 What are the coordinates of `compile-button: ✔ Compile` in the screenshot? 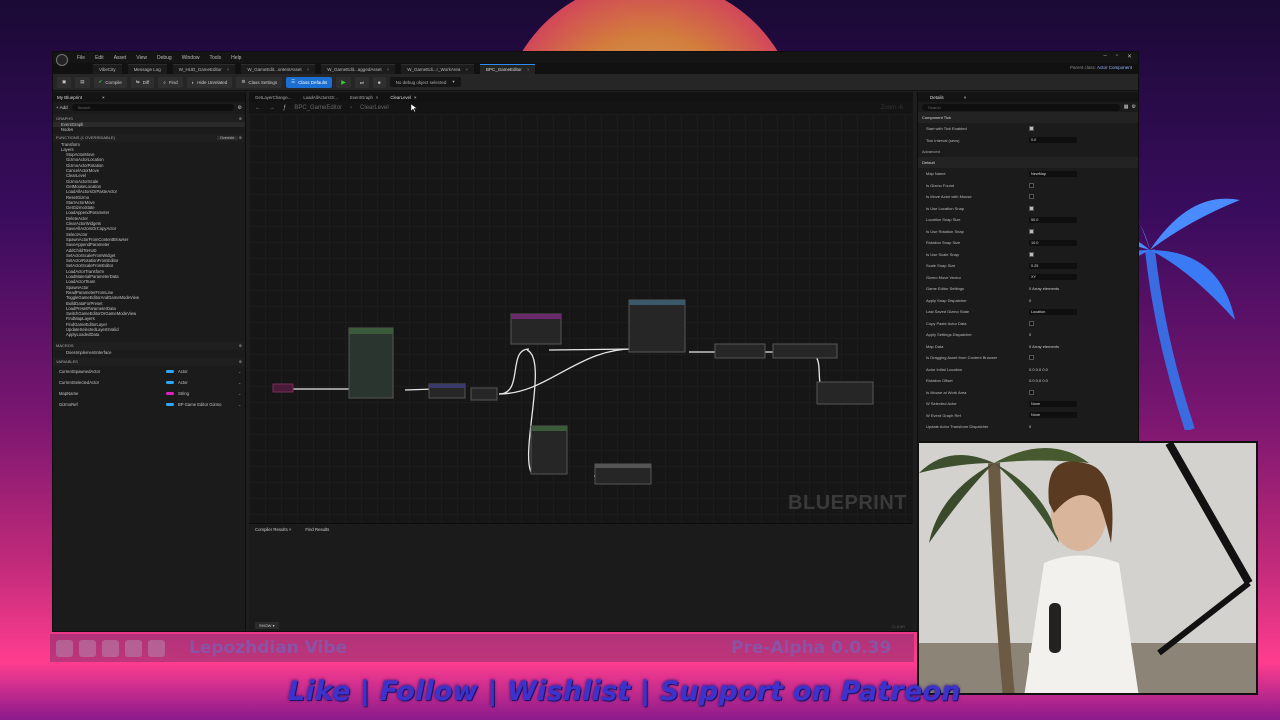 It's located at (110, 82).